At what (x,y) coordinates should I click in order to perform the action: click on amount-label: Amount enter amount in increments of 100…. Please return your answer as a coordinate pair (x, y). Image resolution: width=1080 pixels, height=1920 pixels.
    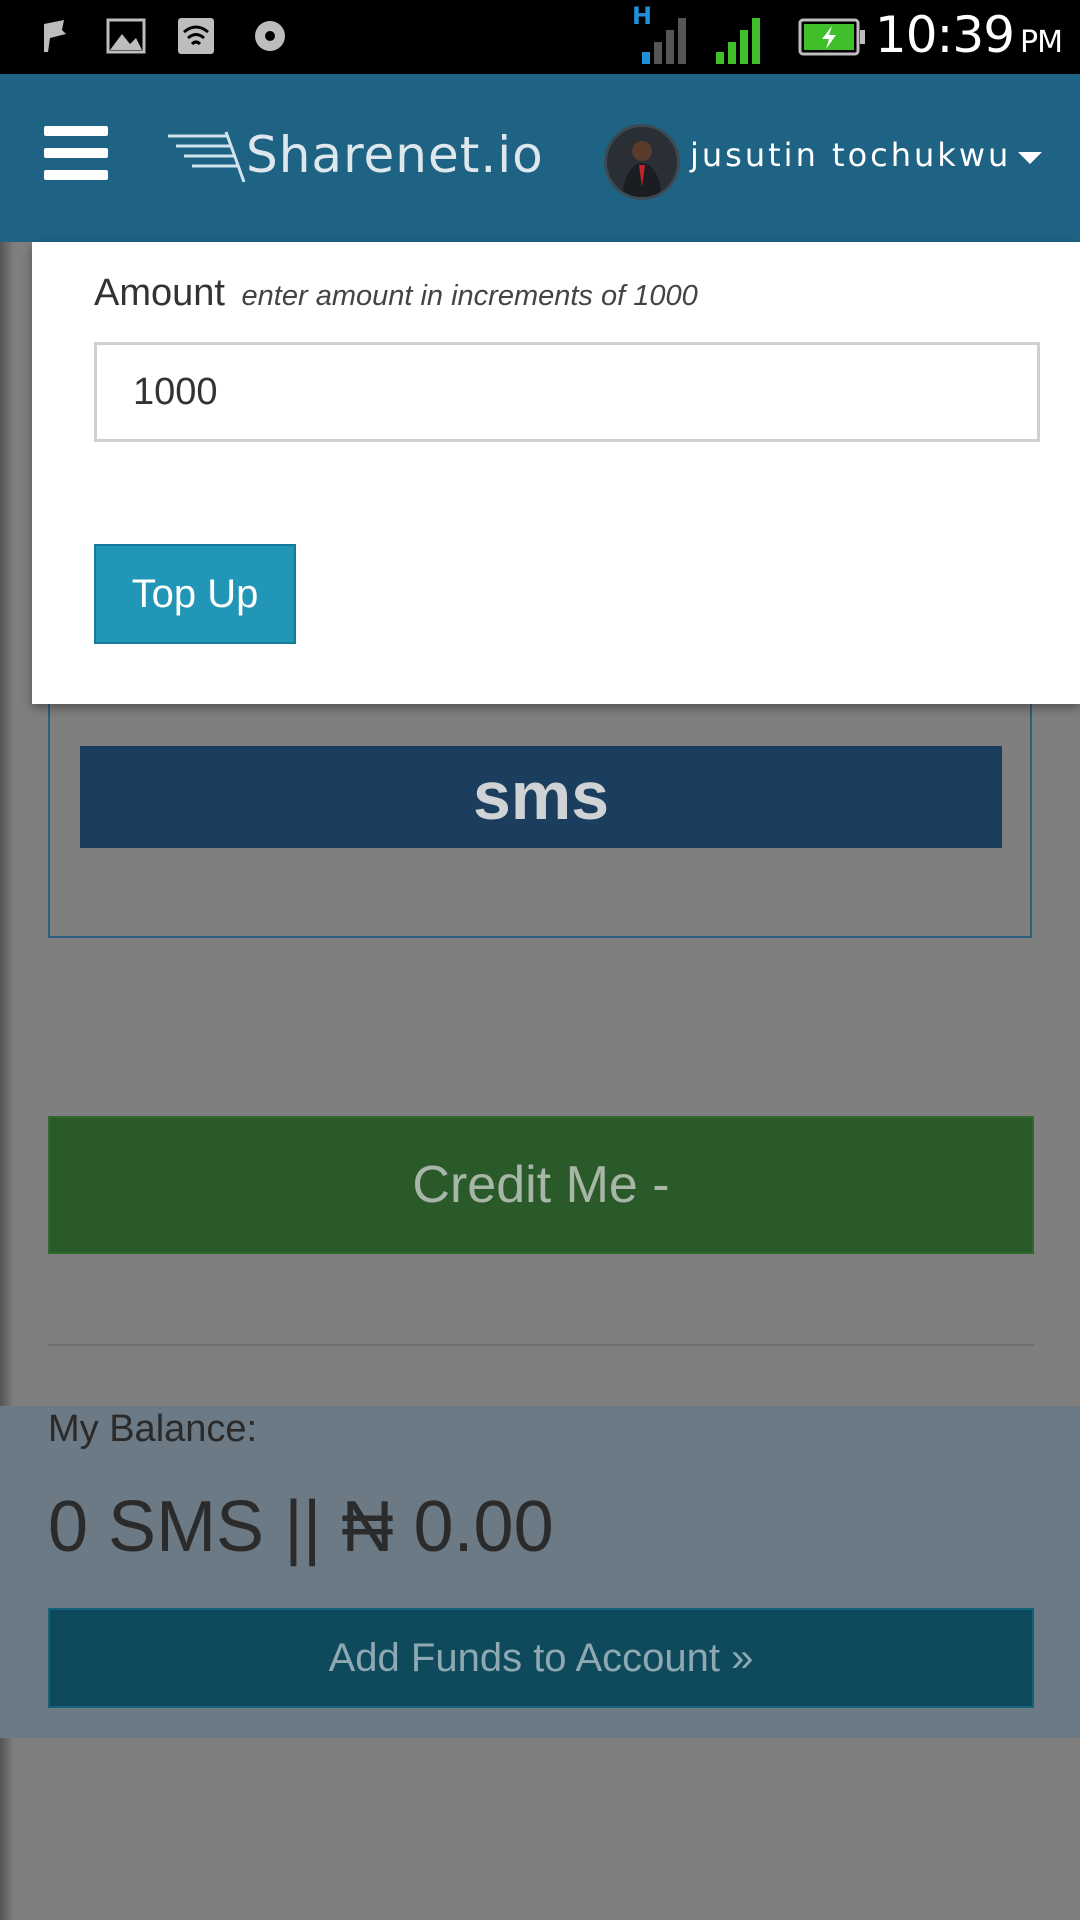
    Looking at the image, I should click on (396, 293).